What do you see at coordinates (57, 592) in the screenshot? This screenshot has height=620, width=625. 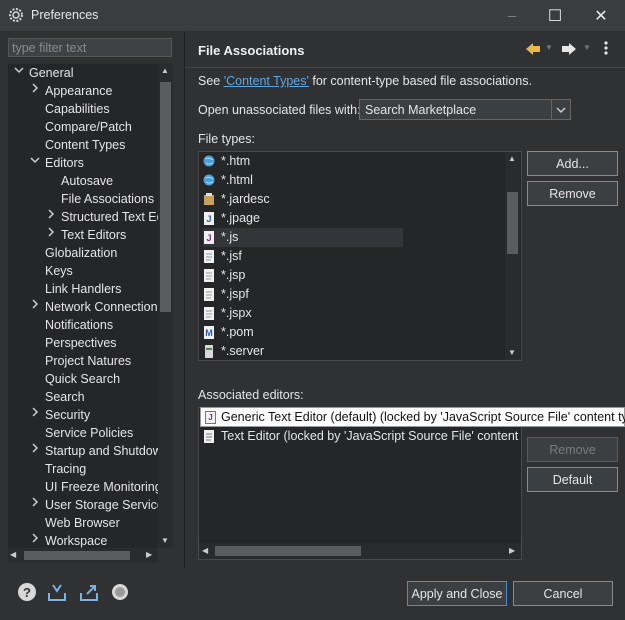 I see `import-icon` at bounding box center [57, 592].